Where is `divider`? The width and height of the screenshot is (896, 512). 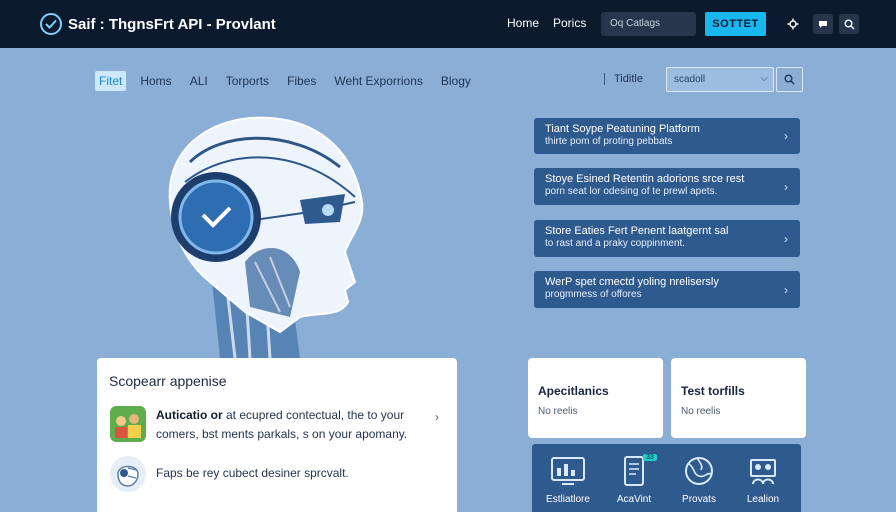
divider is located at coordinates (604, 79).